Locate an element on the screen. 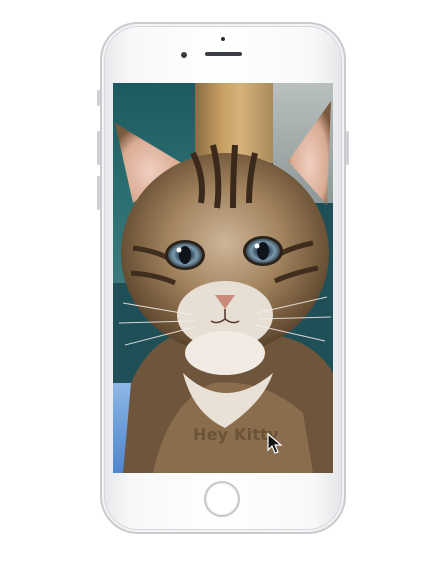 This screenshot has height=563, width=443. power-button is located at coordinates (347, 148).